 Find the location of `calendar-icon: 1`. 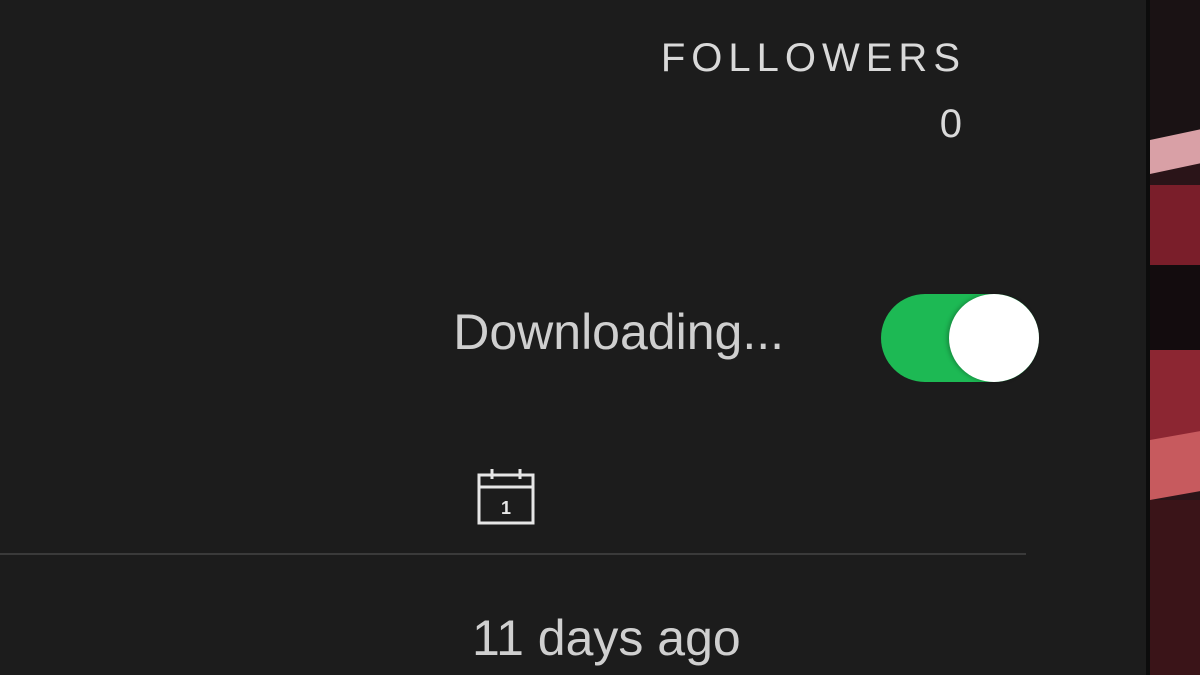

calendar-icon: 1 is located at coordinates (506, 497).